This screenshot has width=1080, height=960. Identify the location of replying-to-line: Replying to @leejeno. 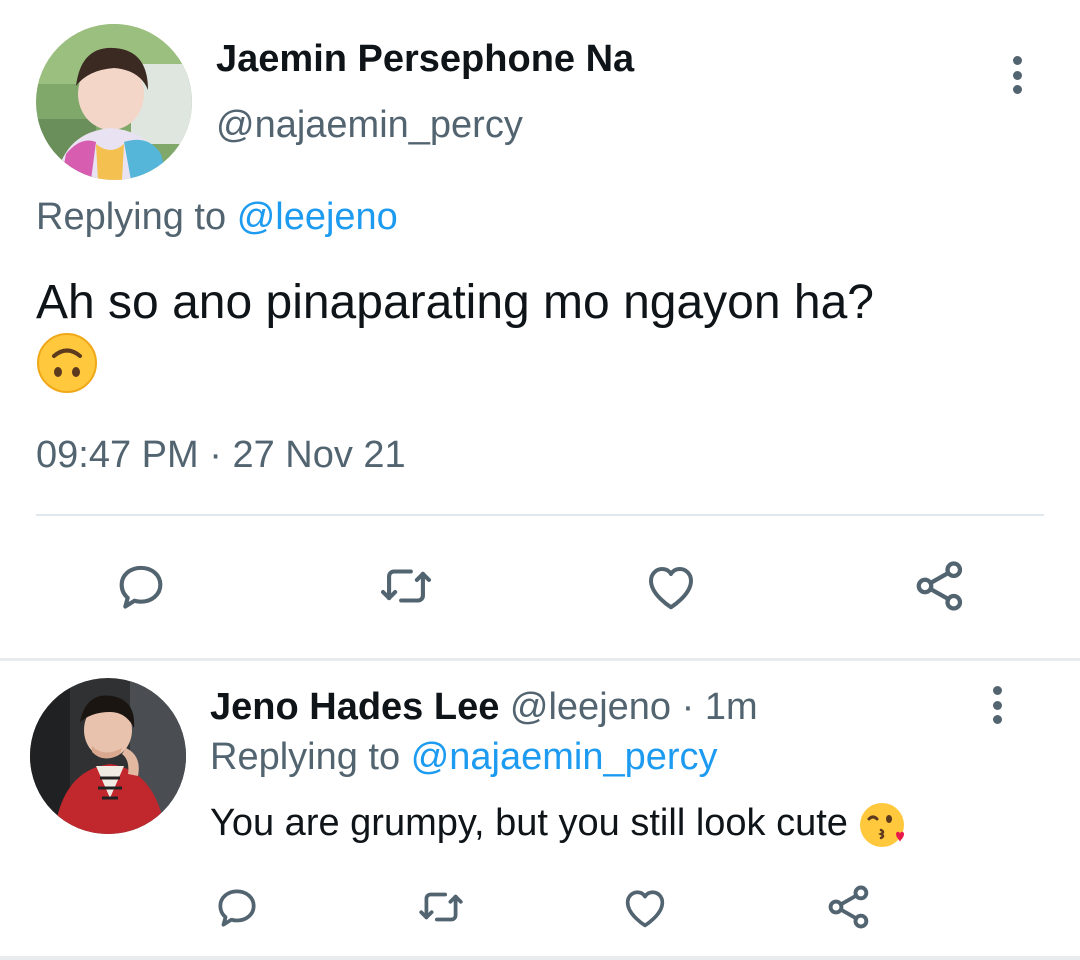
(217, 217).